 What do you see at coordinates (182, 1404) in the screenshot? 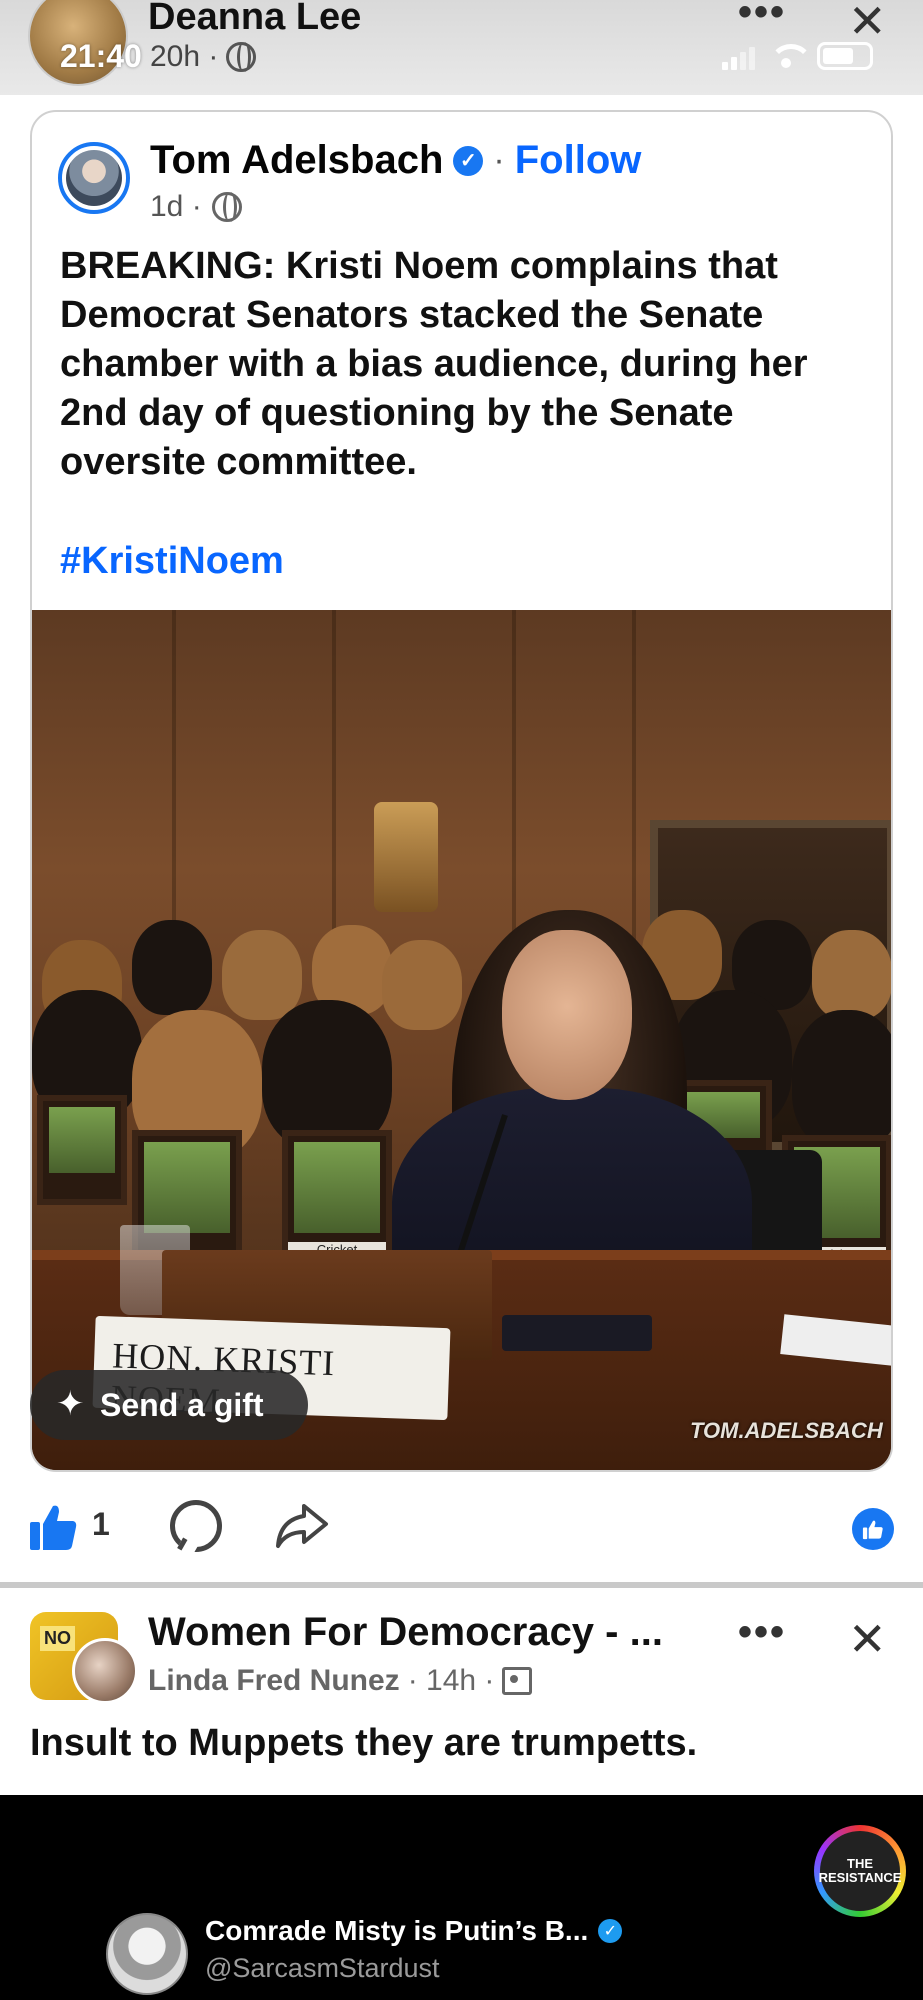
I see `send-gift-label: Send a gift` at bounding box center [182, 1404].